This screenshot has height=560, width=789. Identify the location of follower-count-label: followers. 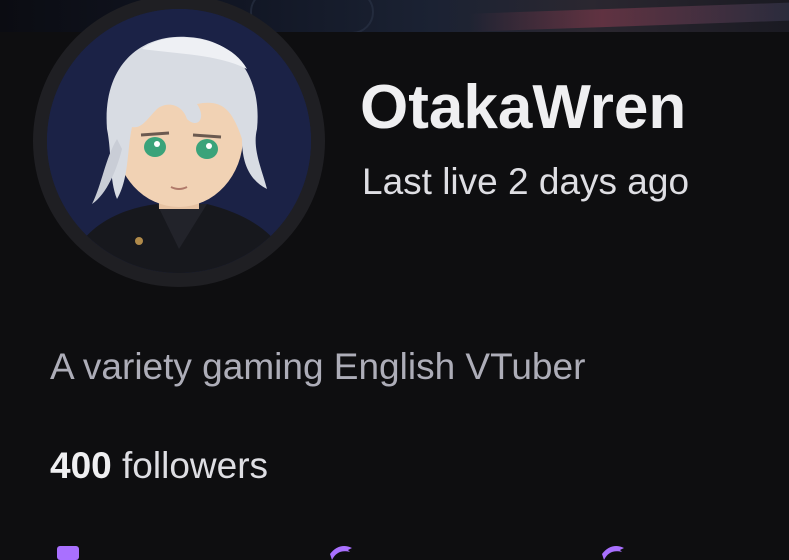
(195, 465).